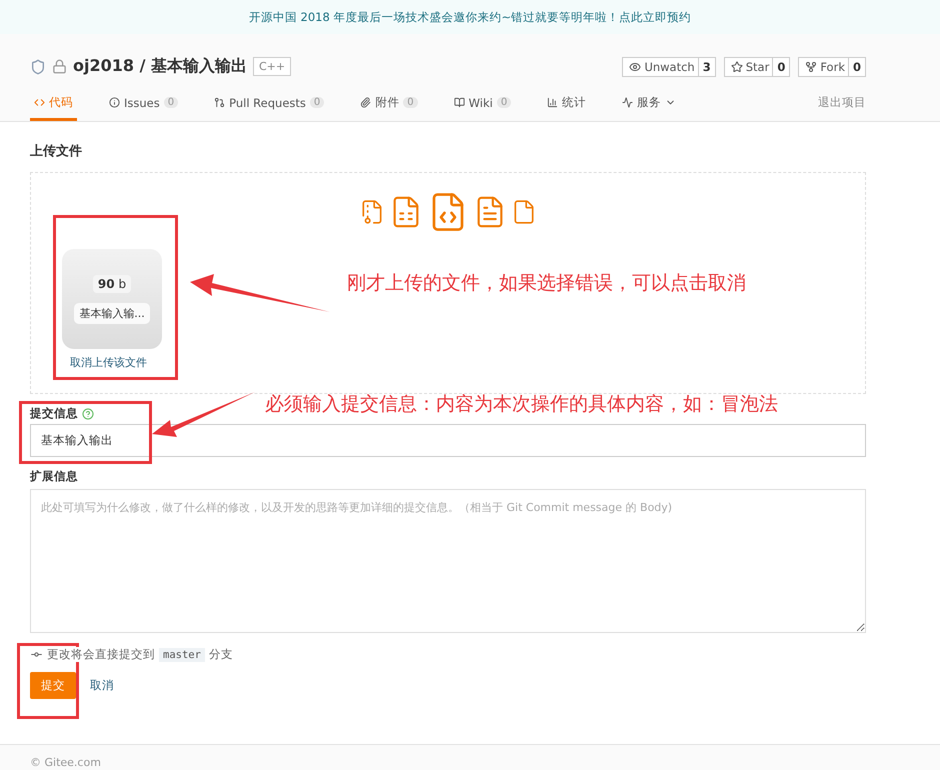 This screenshot has height=770, width=940. I want to click on activity-icon, so click(628, 102).